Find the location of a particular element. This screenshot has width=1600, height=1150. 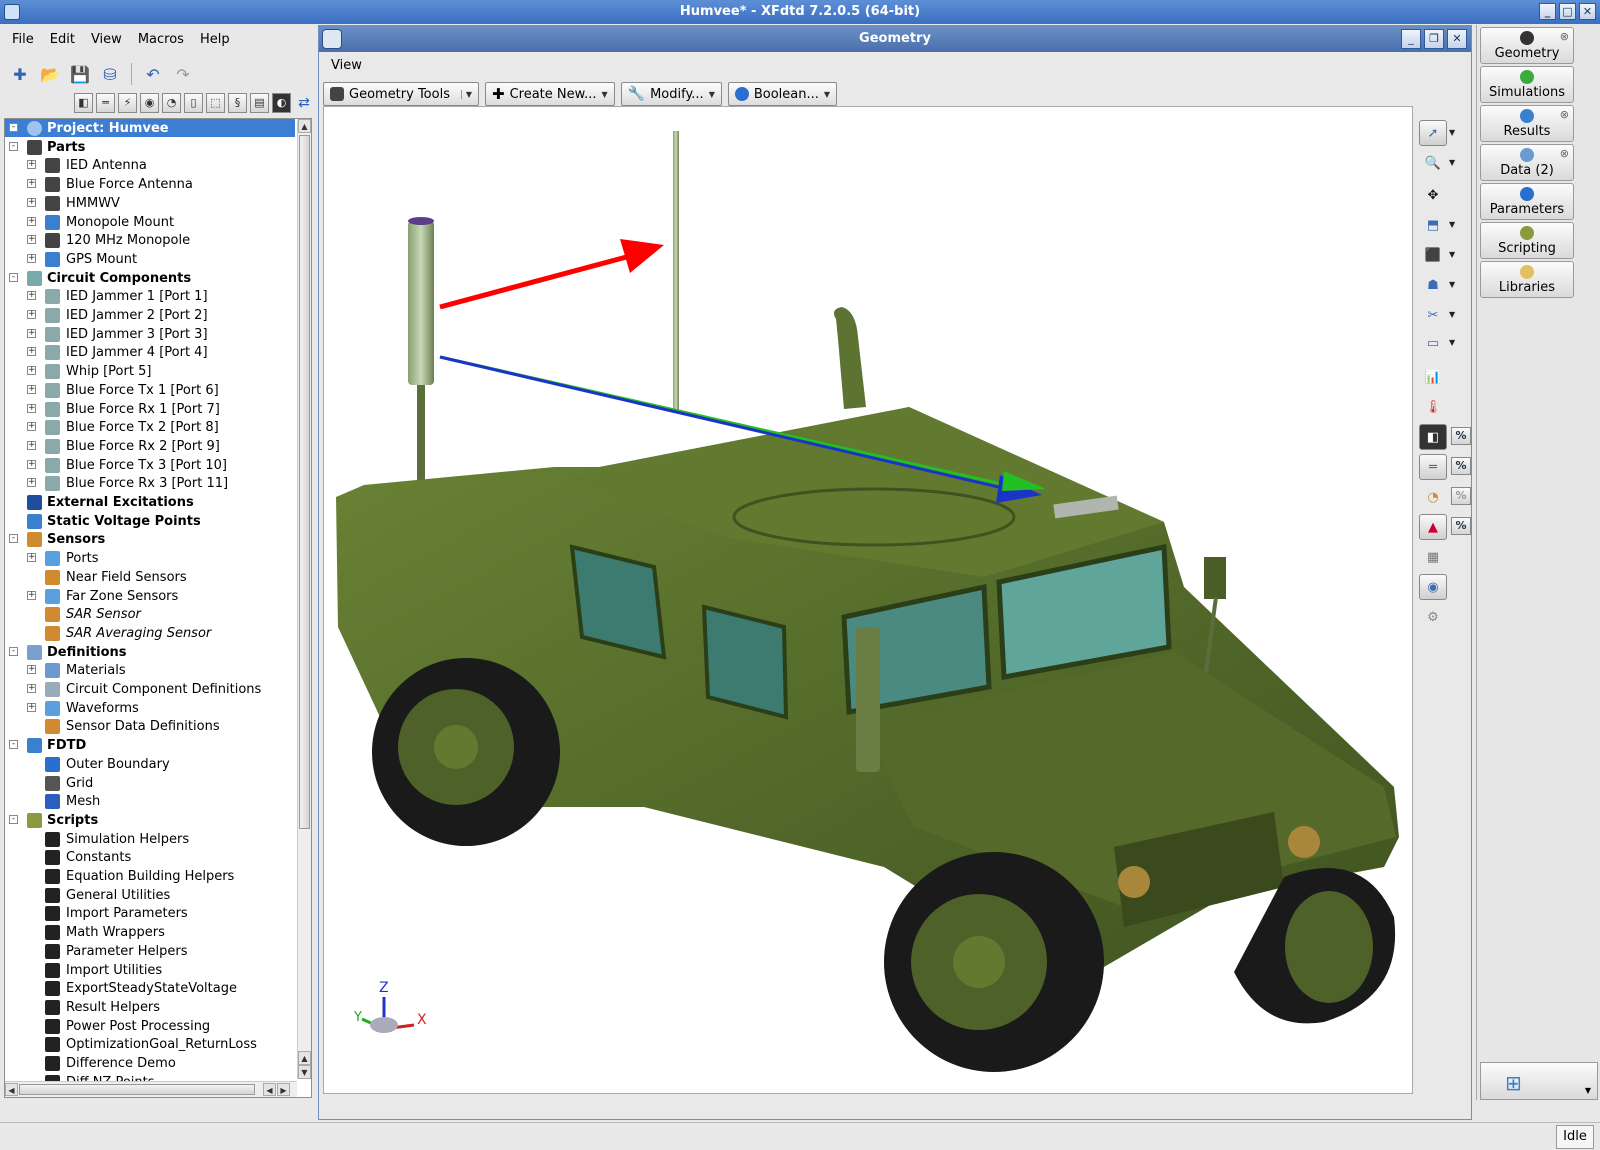

menu-macros: Macros is located at coordinates (161, 40).